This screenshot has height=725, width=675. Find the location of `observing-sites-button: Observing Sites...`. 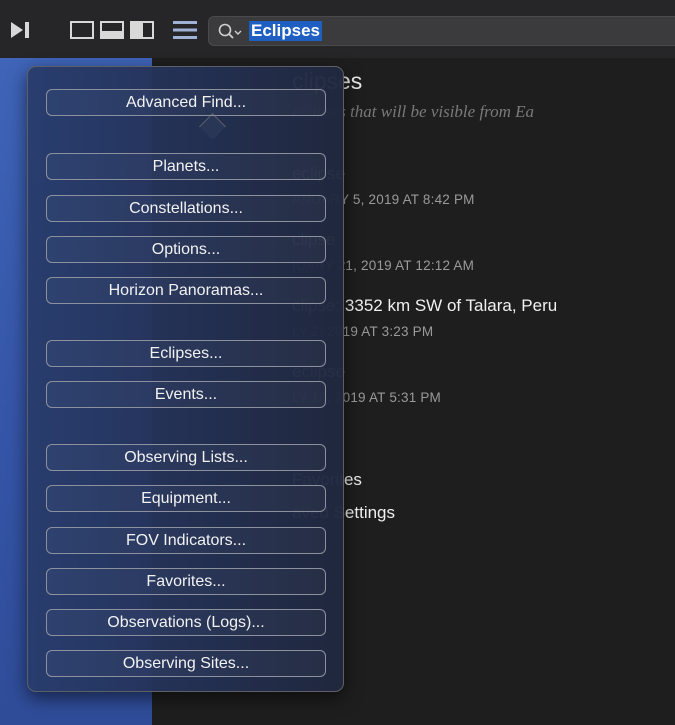

observing-sites-button: Observing Sites... is located at coordinates (186, 663).